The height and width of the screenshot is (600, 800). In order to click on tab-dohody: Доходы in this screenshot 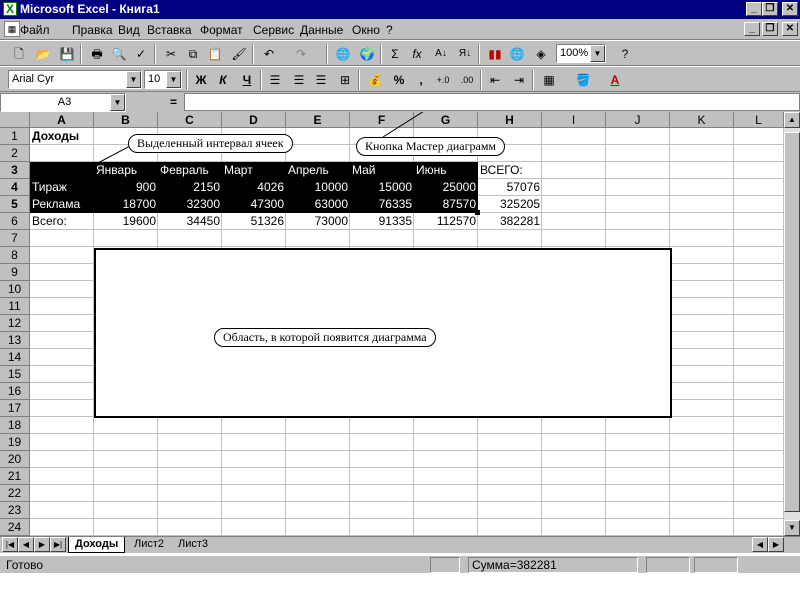, I will do `click(97, 545)`.